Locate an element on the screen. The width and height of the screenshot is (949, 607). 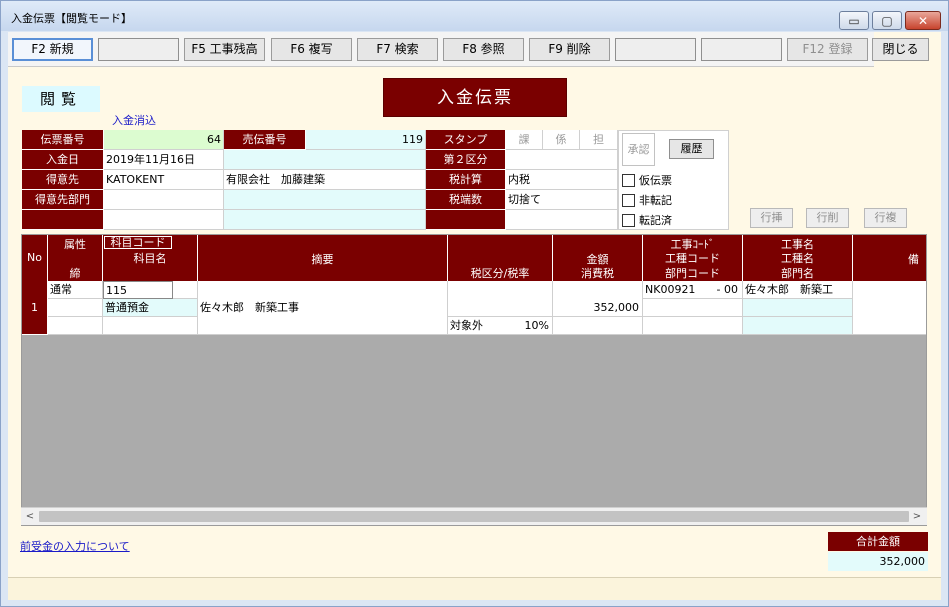
col-job-code-header: 工事ｺｰﾄﾞ 工種コード 部門コード is located at coordinates (693, 258).